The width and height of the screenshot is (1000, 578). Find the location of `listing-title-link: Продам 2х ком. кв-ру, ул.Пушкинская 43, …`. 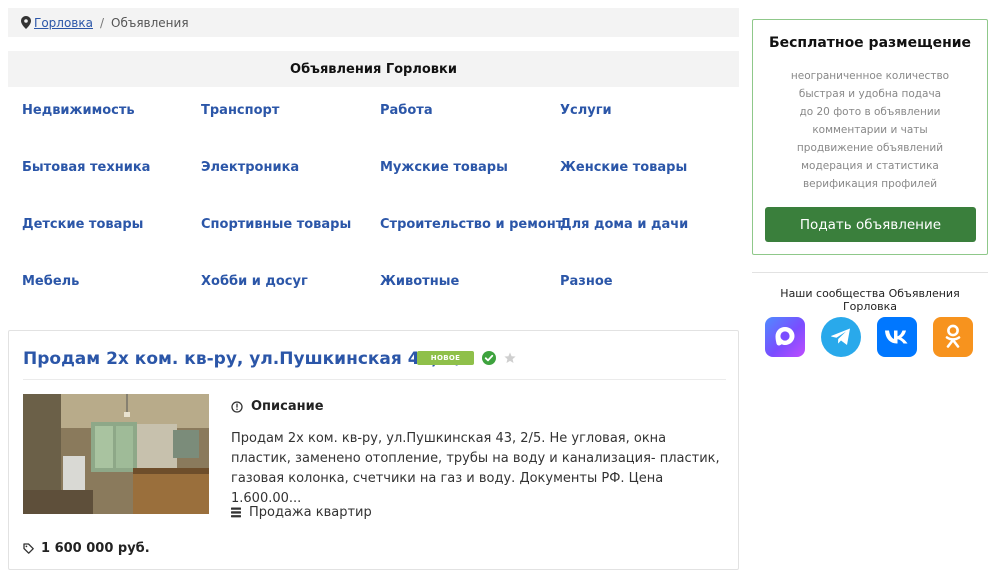

listing-title-link: Продам 2х ком. кв-ру, ул.Пушкинская 43, … is located at coordinates (248, 359).